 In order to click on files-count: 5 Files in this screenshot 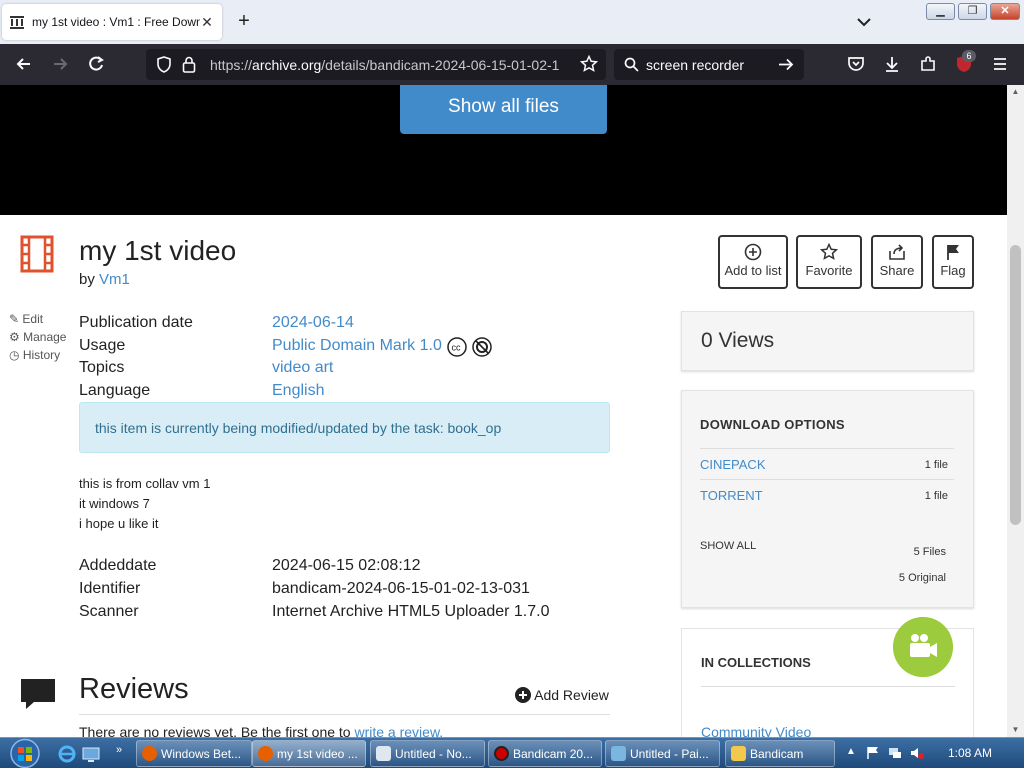, I will do `click(929, 552)`.